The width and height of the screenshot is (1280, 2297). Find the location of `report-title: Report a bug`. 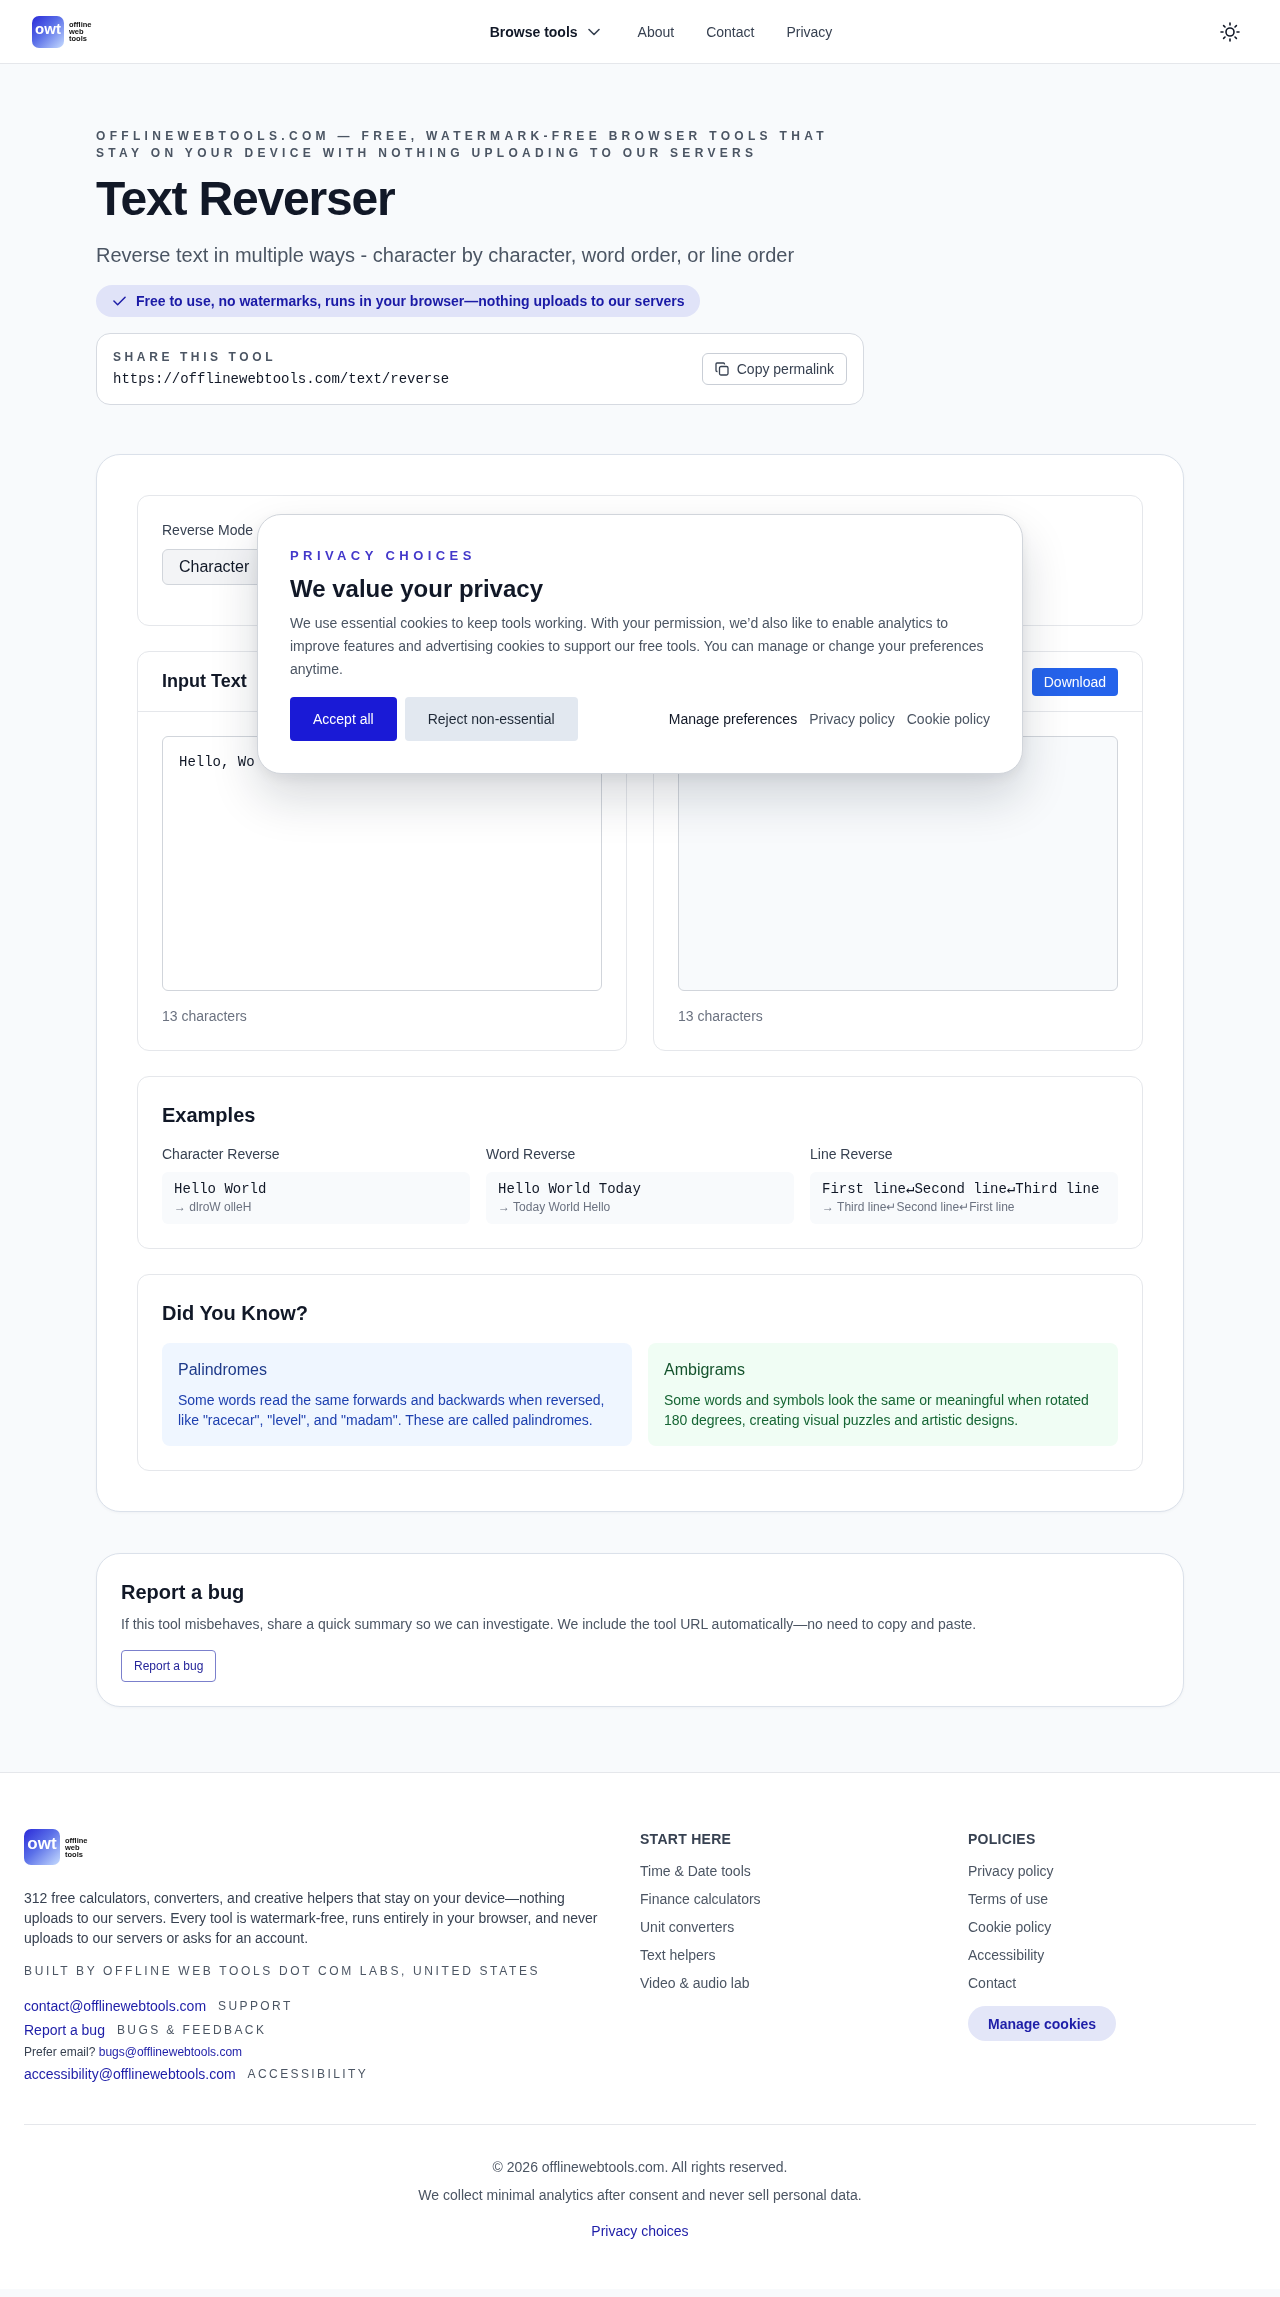

report-title: Report a bug is located at coordinates (183, 1592).